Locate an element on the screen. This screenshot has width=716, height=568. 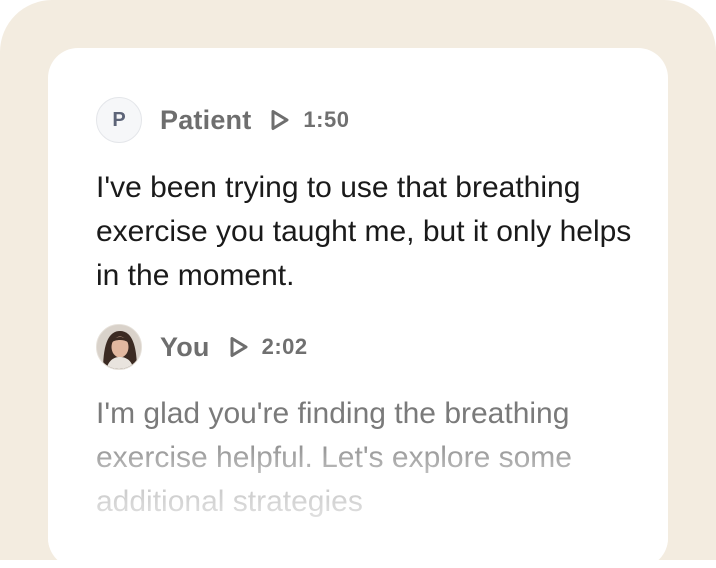
sender-name: Patient is located at coordinates (206, 119).